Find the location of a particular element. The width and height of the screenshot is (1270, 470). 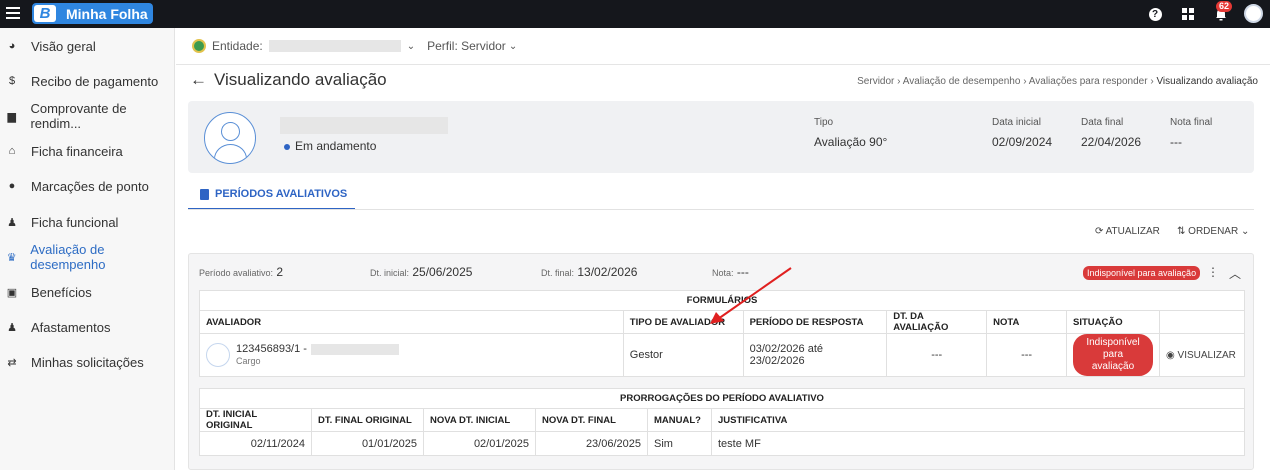

situacao-badge: Indisponível para avaliação is located at coordinates (1113, 355).